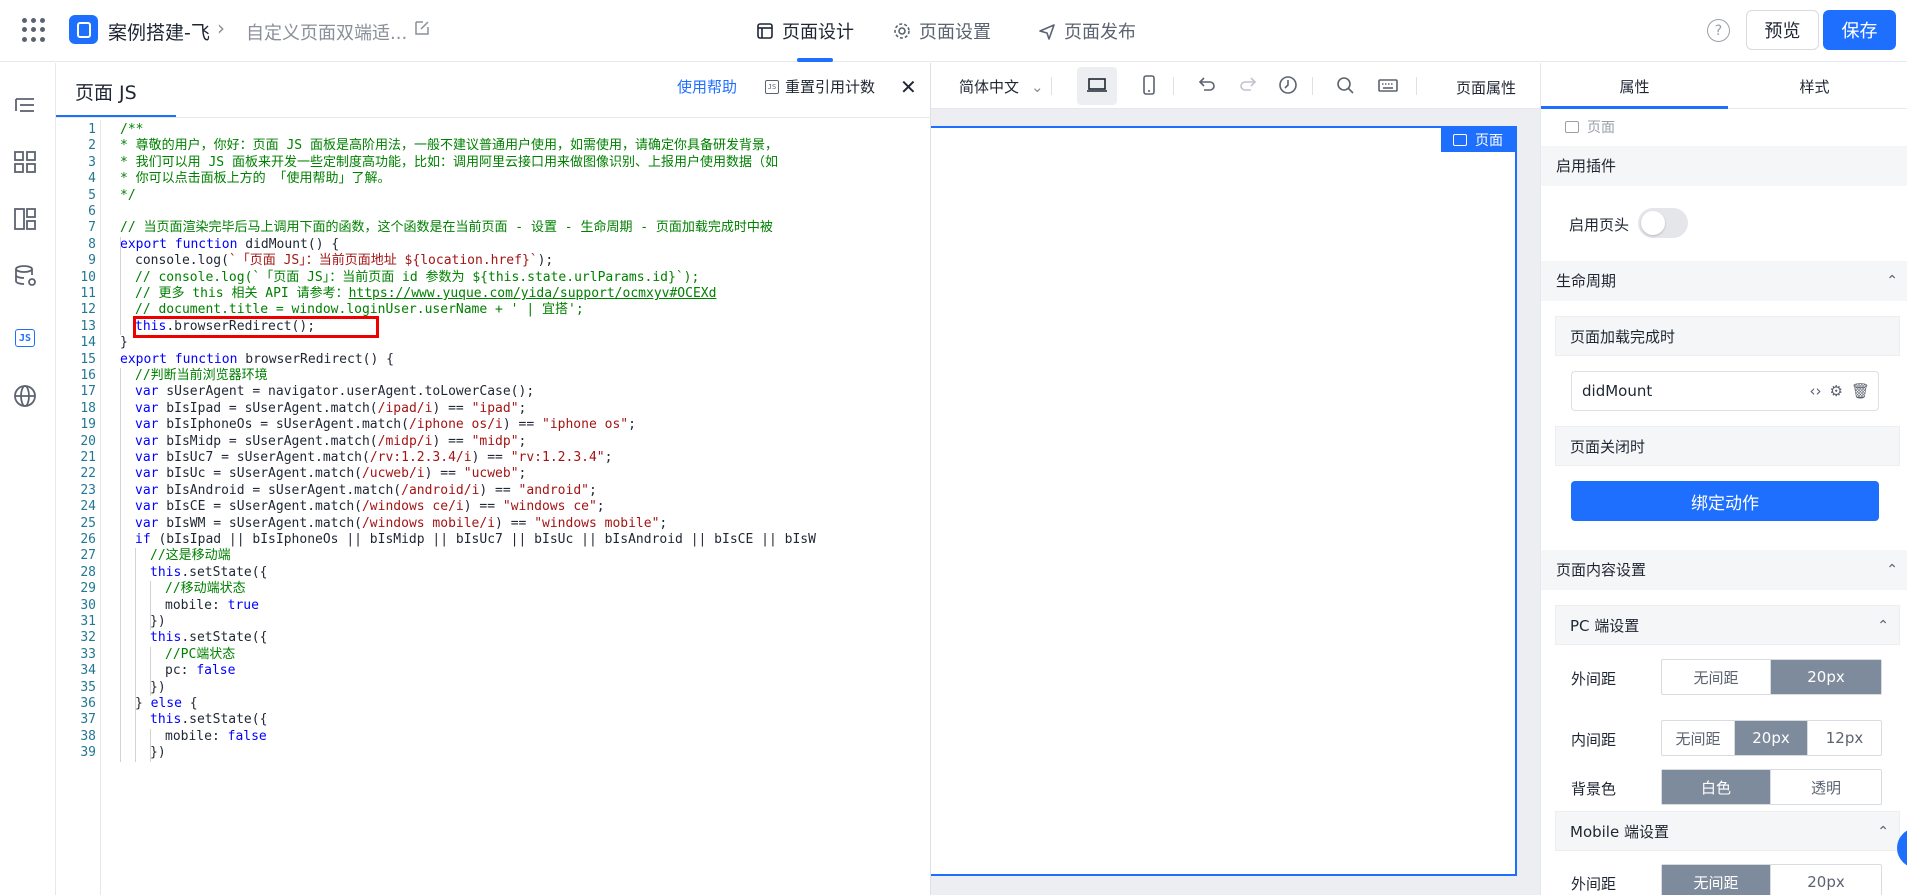  I want to click on bind-action-button: 绑定动作, so click(1725, 501).